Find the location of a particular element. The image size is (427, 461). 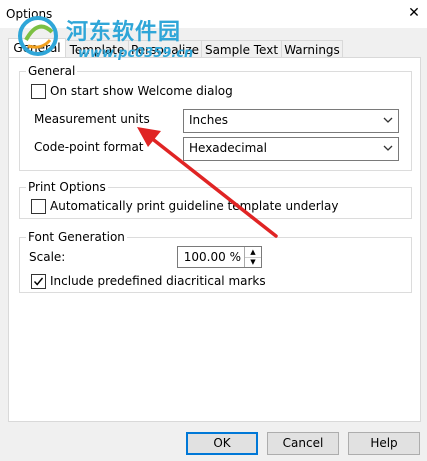

diacritical-checkbox is located at coordinates (38, 281).